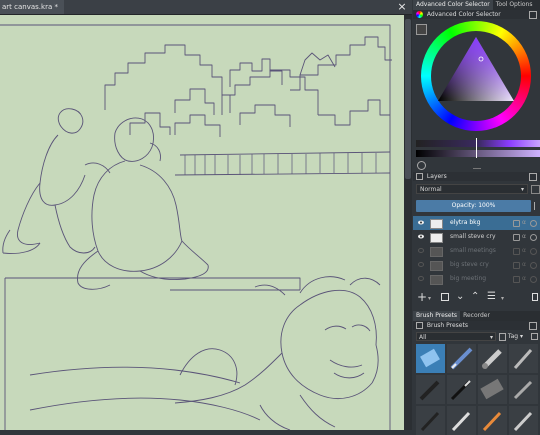 The width and height of the screenshot is (540, 435). I want to click on blend-mode-dropdown: Normal ▾, so click(472, 189).